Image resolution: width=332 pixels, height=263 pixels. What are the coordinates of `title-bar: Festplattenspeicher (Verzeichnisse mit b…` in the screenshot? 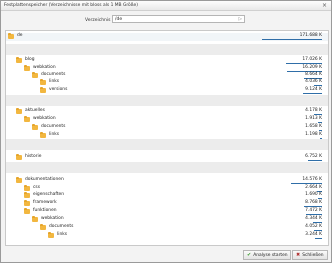 It's located at (166, 6).